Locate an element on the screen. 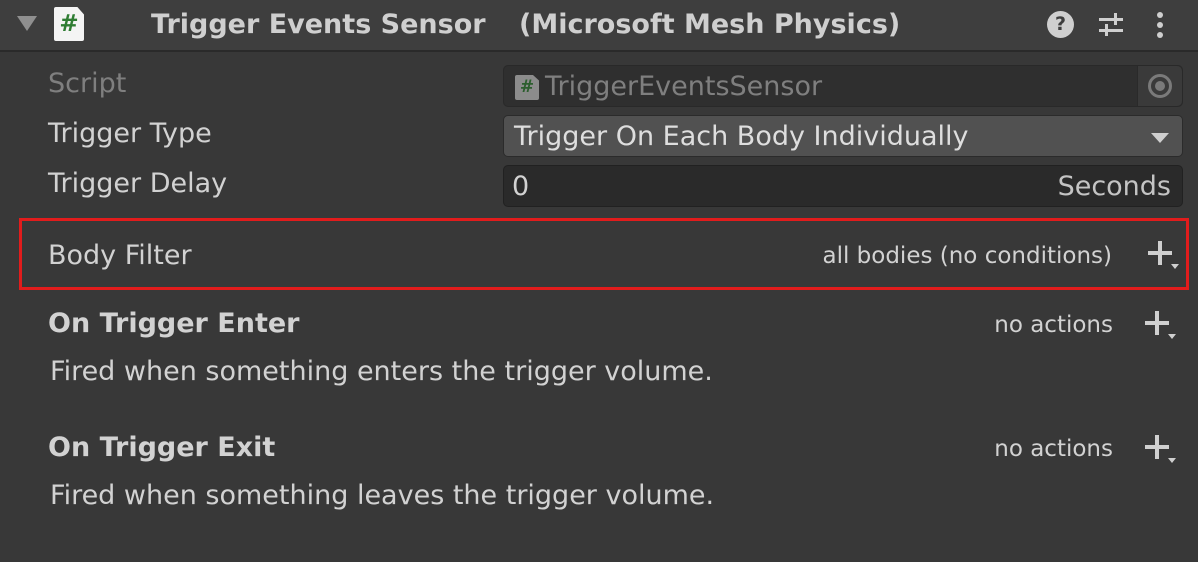 This screenshot has width=1198, height=562. on-trigger-enter-title: On Trigger Enter is located at coordinates (174, 323).